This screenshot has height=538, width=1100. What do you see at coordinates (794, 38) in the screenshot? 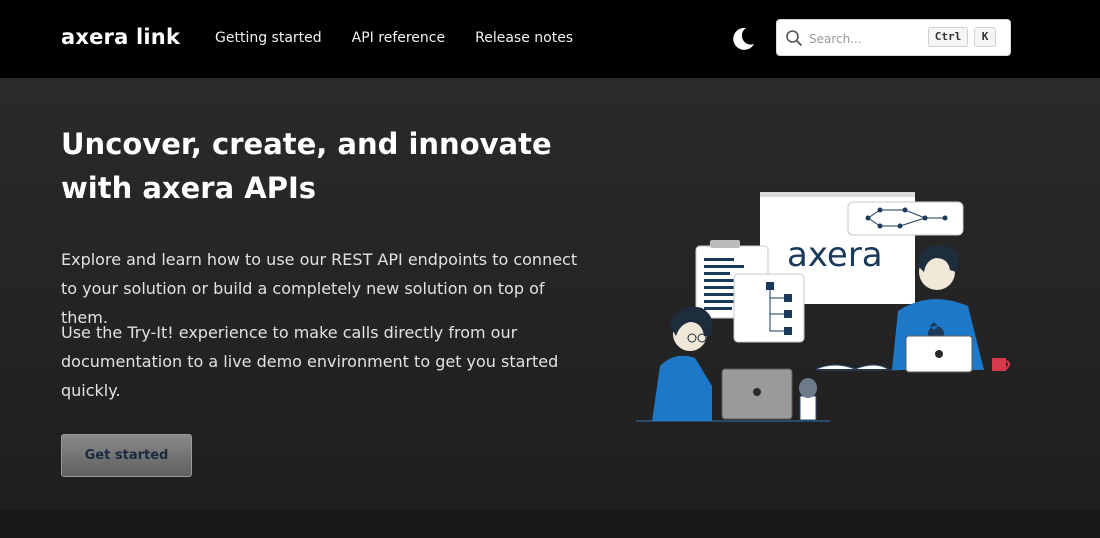
I see `search-icon` at bounding box center [794, 38].